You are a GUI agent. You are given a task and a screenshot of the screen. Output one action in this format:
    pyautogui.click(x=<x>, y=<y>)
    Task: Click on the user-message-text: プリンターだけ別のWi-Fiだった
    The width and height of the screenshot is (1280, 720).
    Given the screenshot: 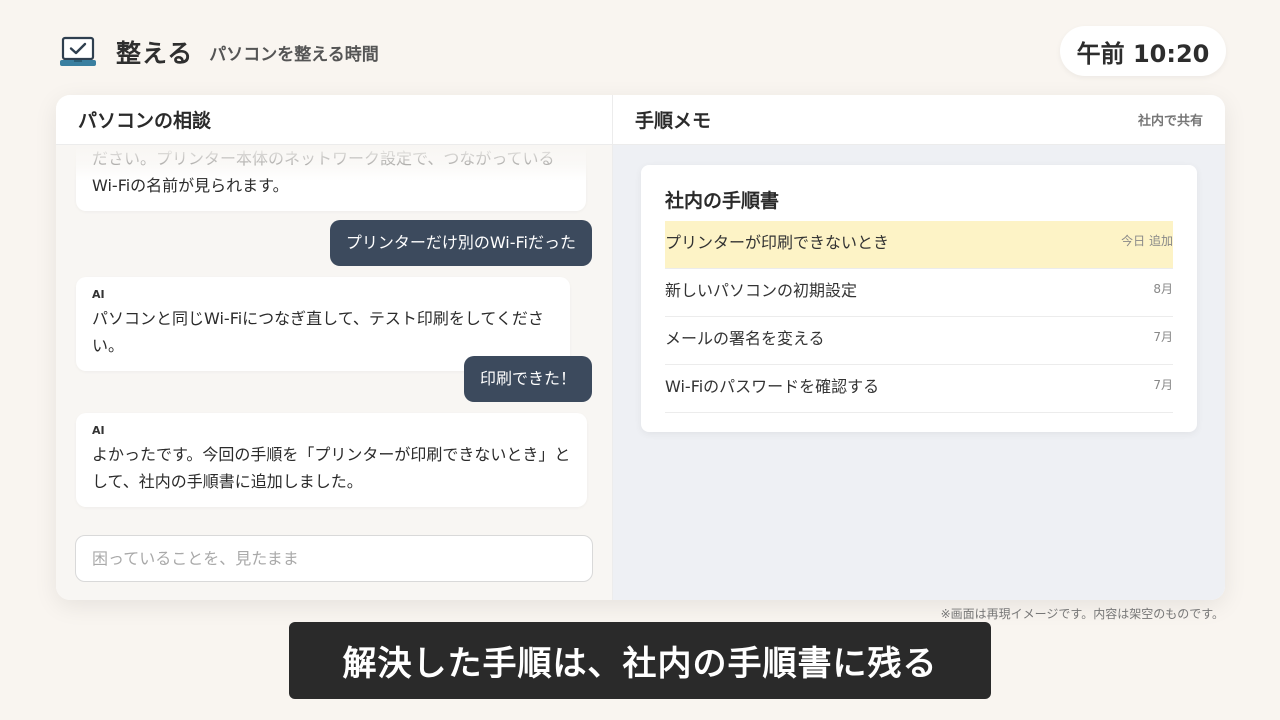 What is the action you would take?
    pyautogui.click(x=460, y=242)
    